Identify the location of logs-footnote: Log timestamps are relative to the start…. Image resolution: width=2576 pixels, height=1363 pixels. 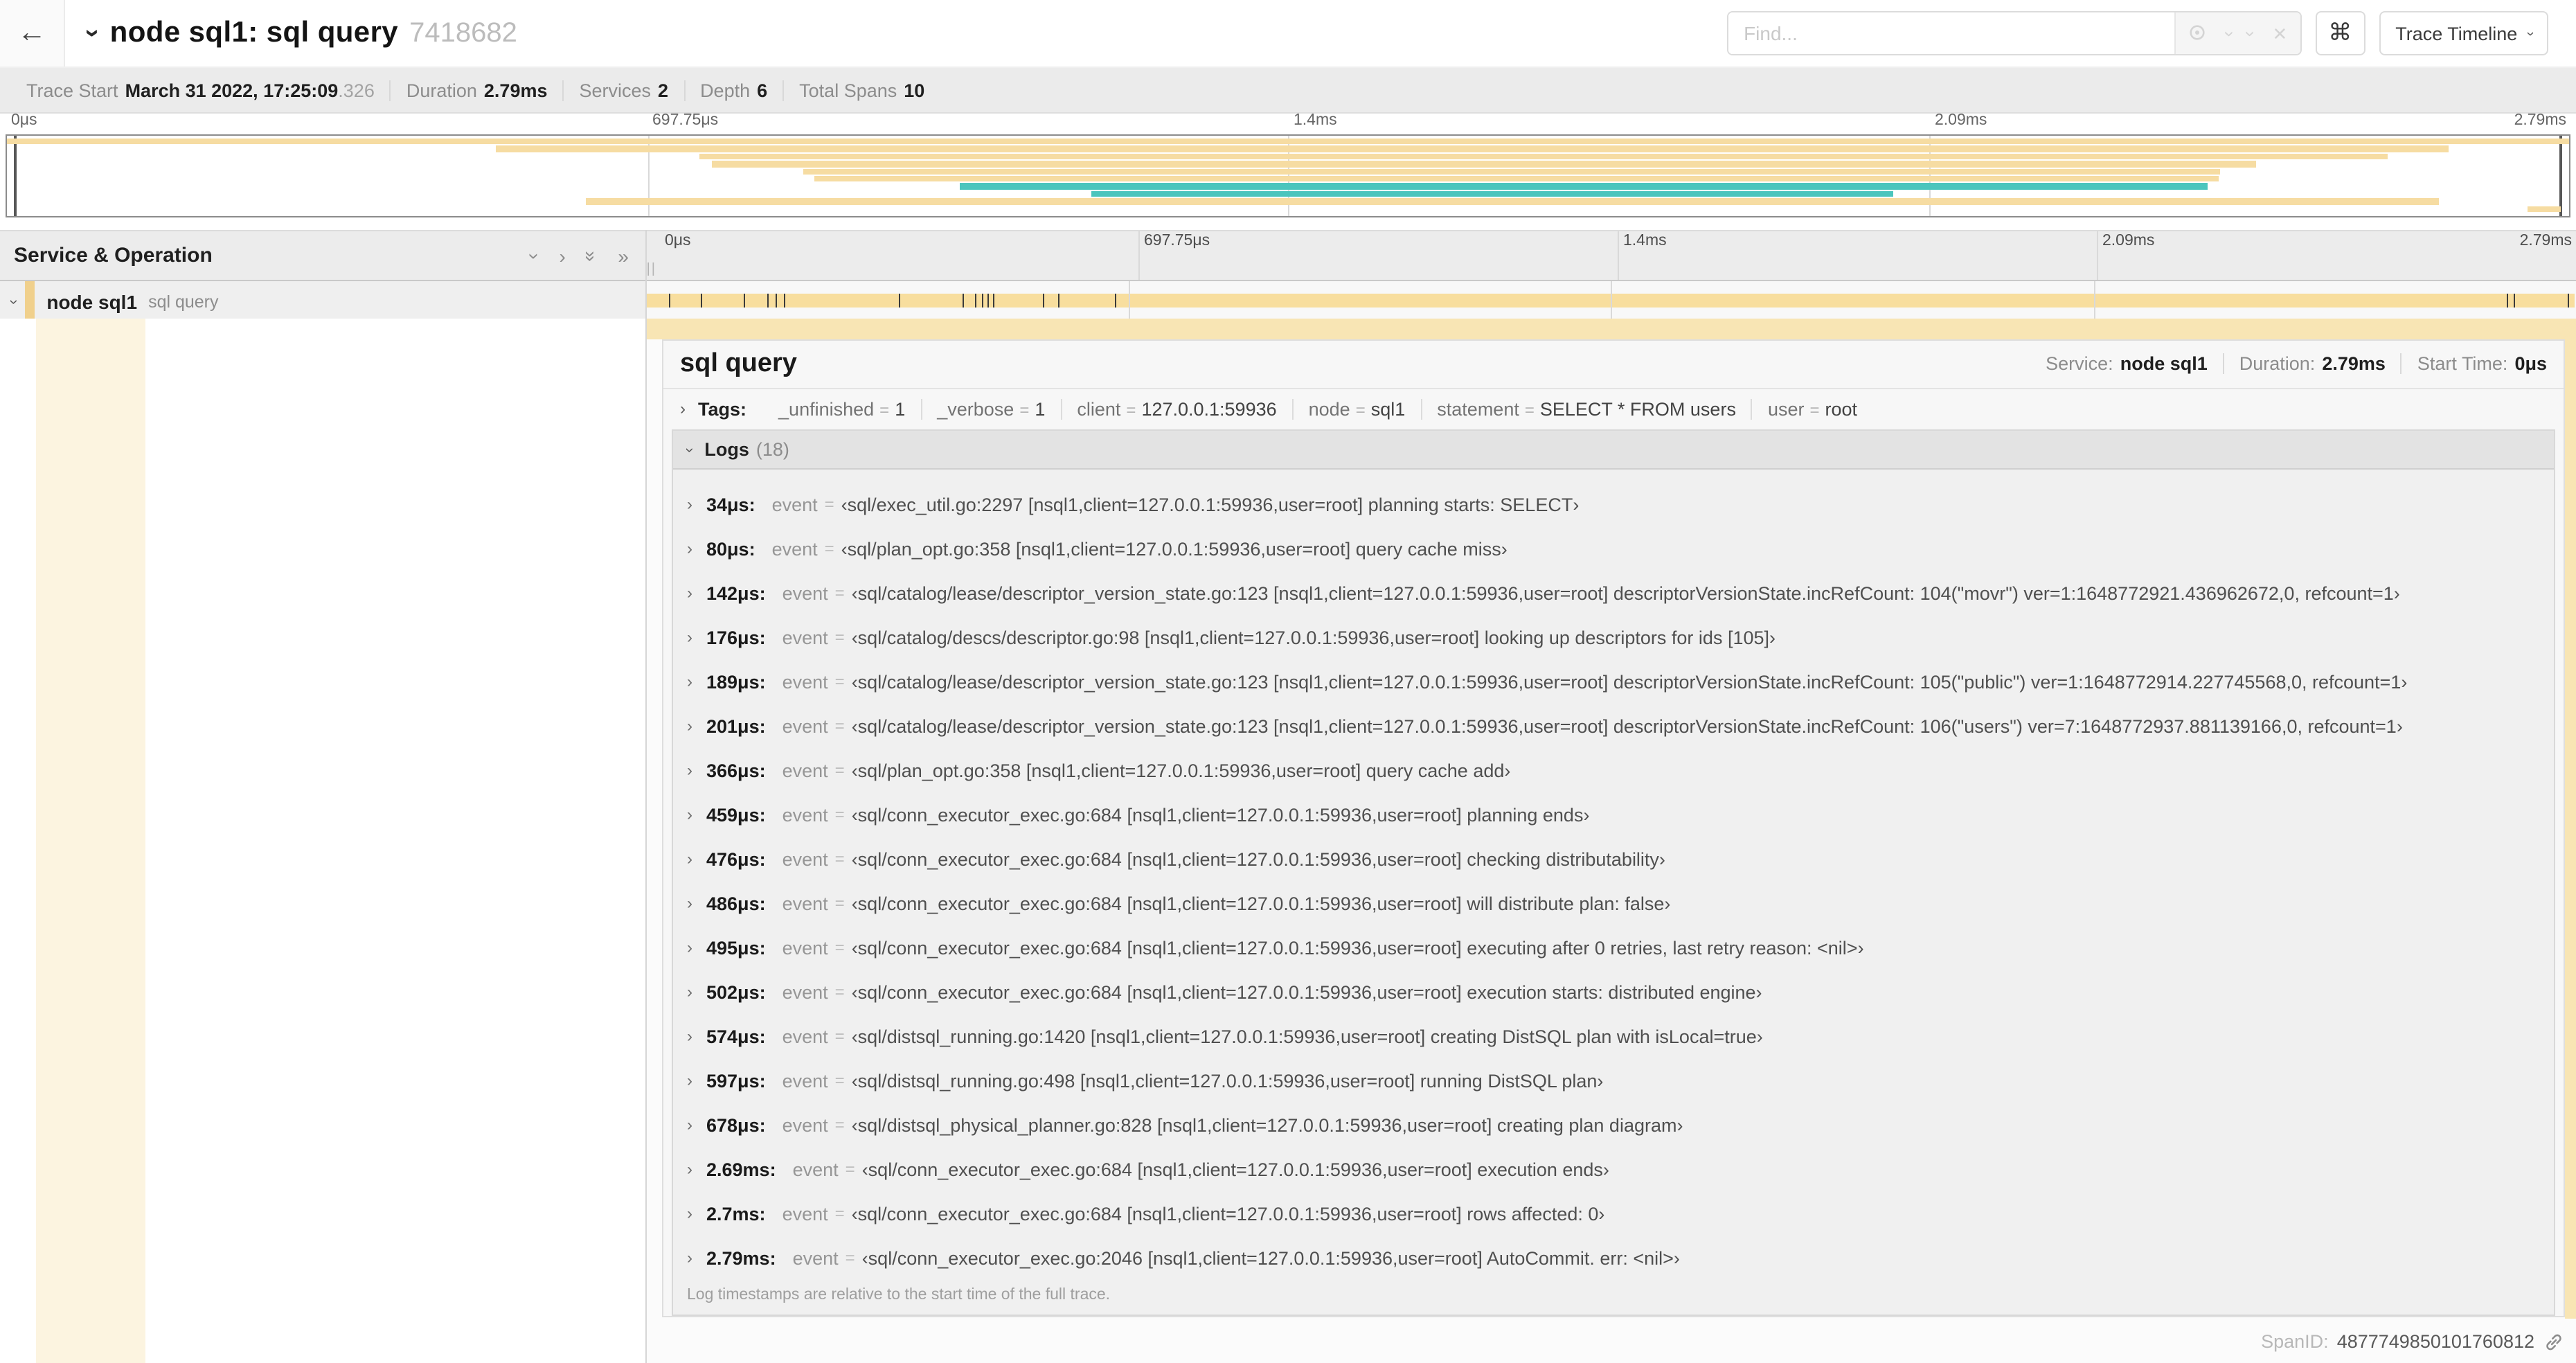
(899, 1295).